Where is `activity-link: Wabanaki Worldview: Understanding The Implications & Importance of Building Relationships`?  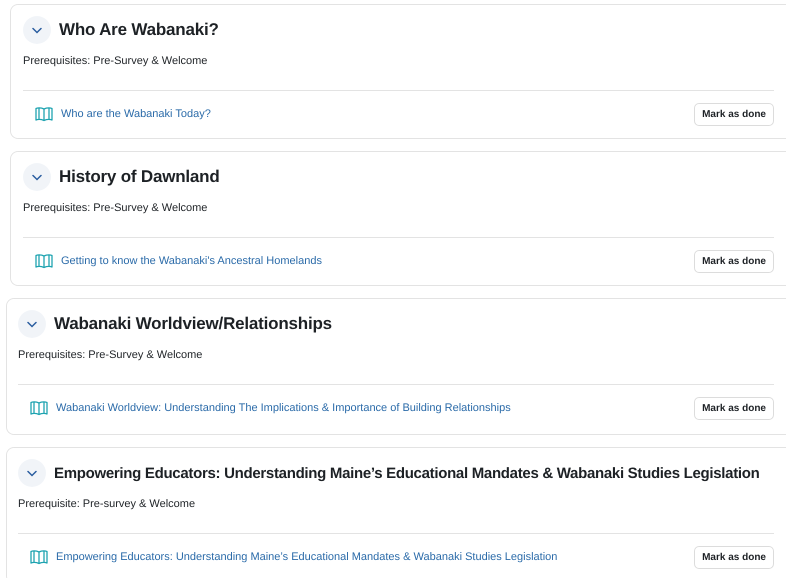 activity-link: Wabanaki Worldview: Understanding The Implications & Importance of Building Relationships is located at coordinates (371, 408).